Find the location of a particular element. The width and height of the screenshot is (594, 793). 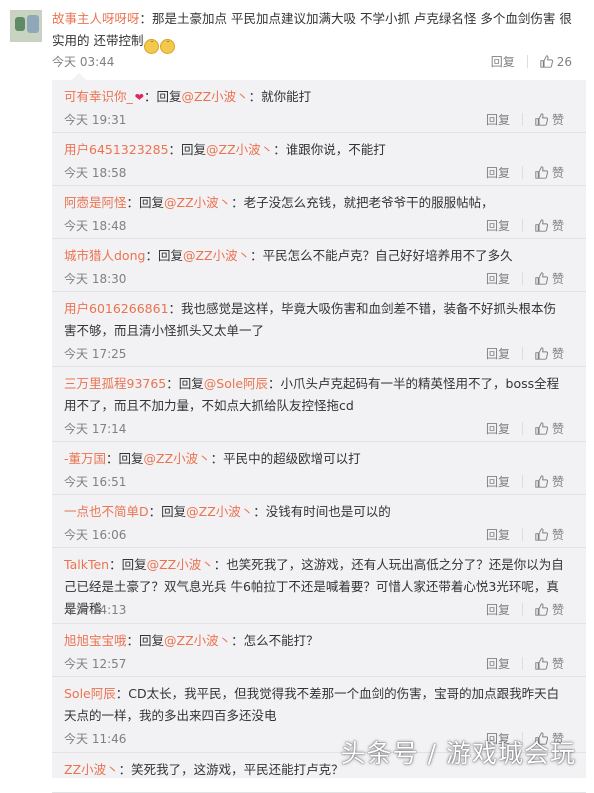

smiley-cat-emoji-icon: ˘ is located at coordinates (152, 46).